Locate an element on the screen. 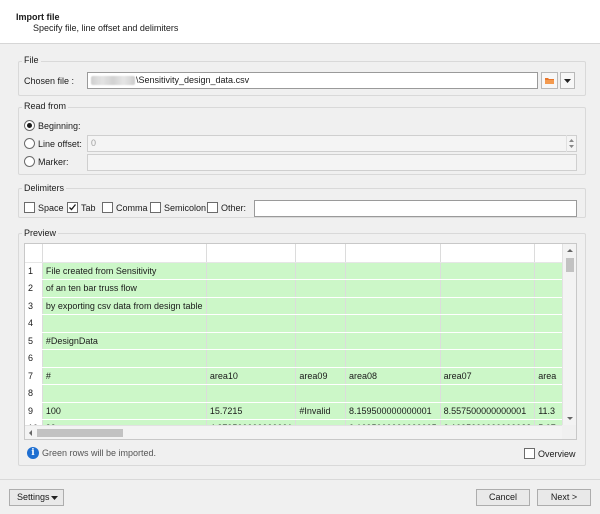 This screenshot has height=514, width=600. horizontal-scroll-thumb is located at coordinates (80, 433).